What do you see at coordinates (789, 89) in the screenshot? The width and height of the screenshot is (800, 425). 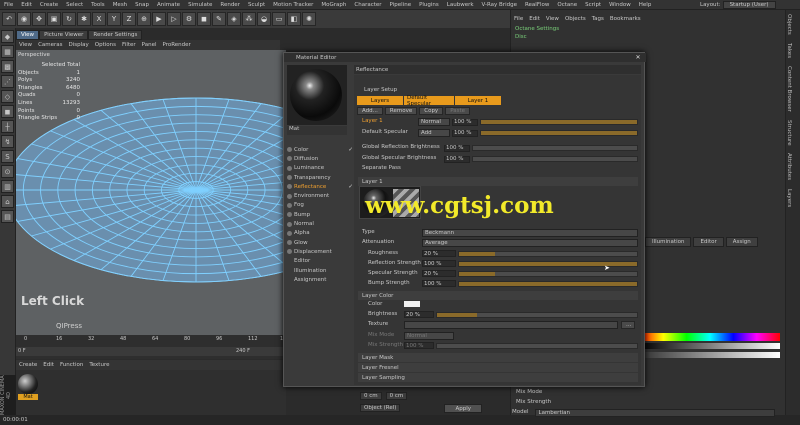 I see `side-tab-content-browser: Content Browser` at bounding box center [789, 89].